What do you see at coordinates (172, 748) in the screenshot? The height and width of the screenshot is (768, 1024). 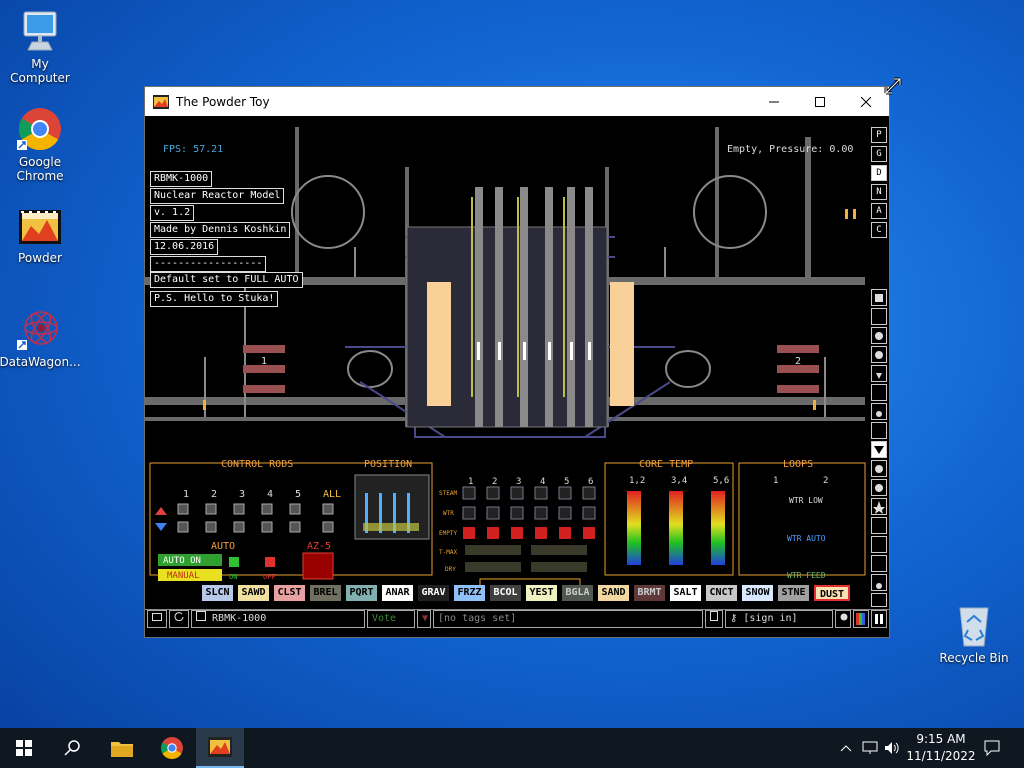 I see `taskbar-chrome` at bounding box center [172, 748].